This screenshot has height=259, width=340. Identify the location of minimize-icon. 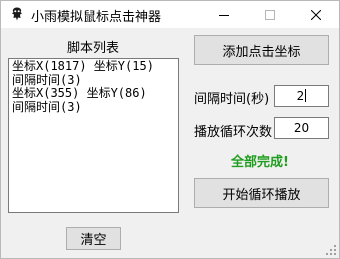
(224, 15).